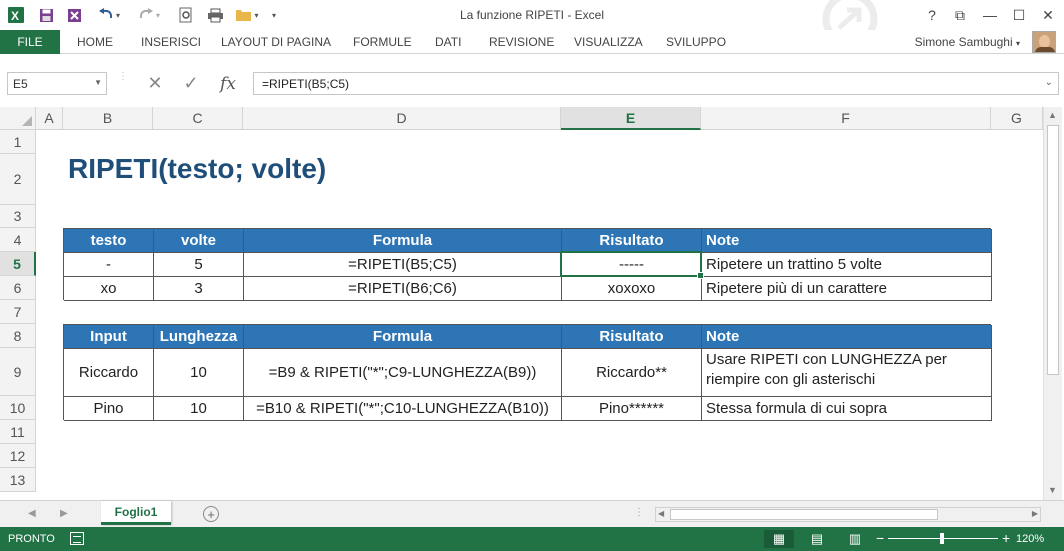 The height and width of the screenshot is (551, 1064). What do you see at coordinates (109, 373) in the screenshot?
I see `table-cell: Riccardo` at bounding box center [109, 373].